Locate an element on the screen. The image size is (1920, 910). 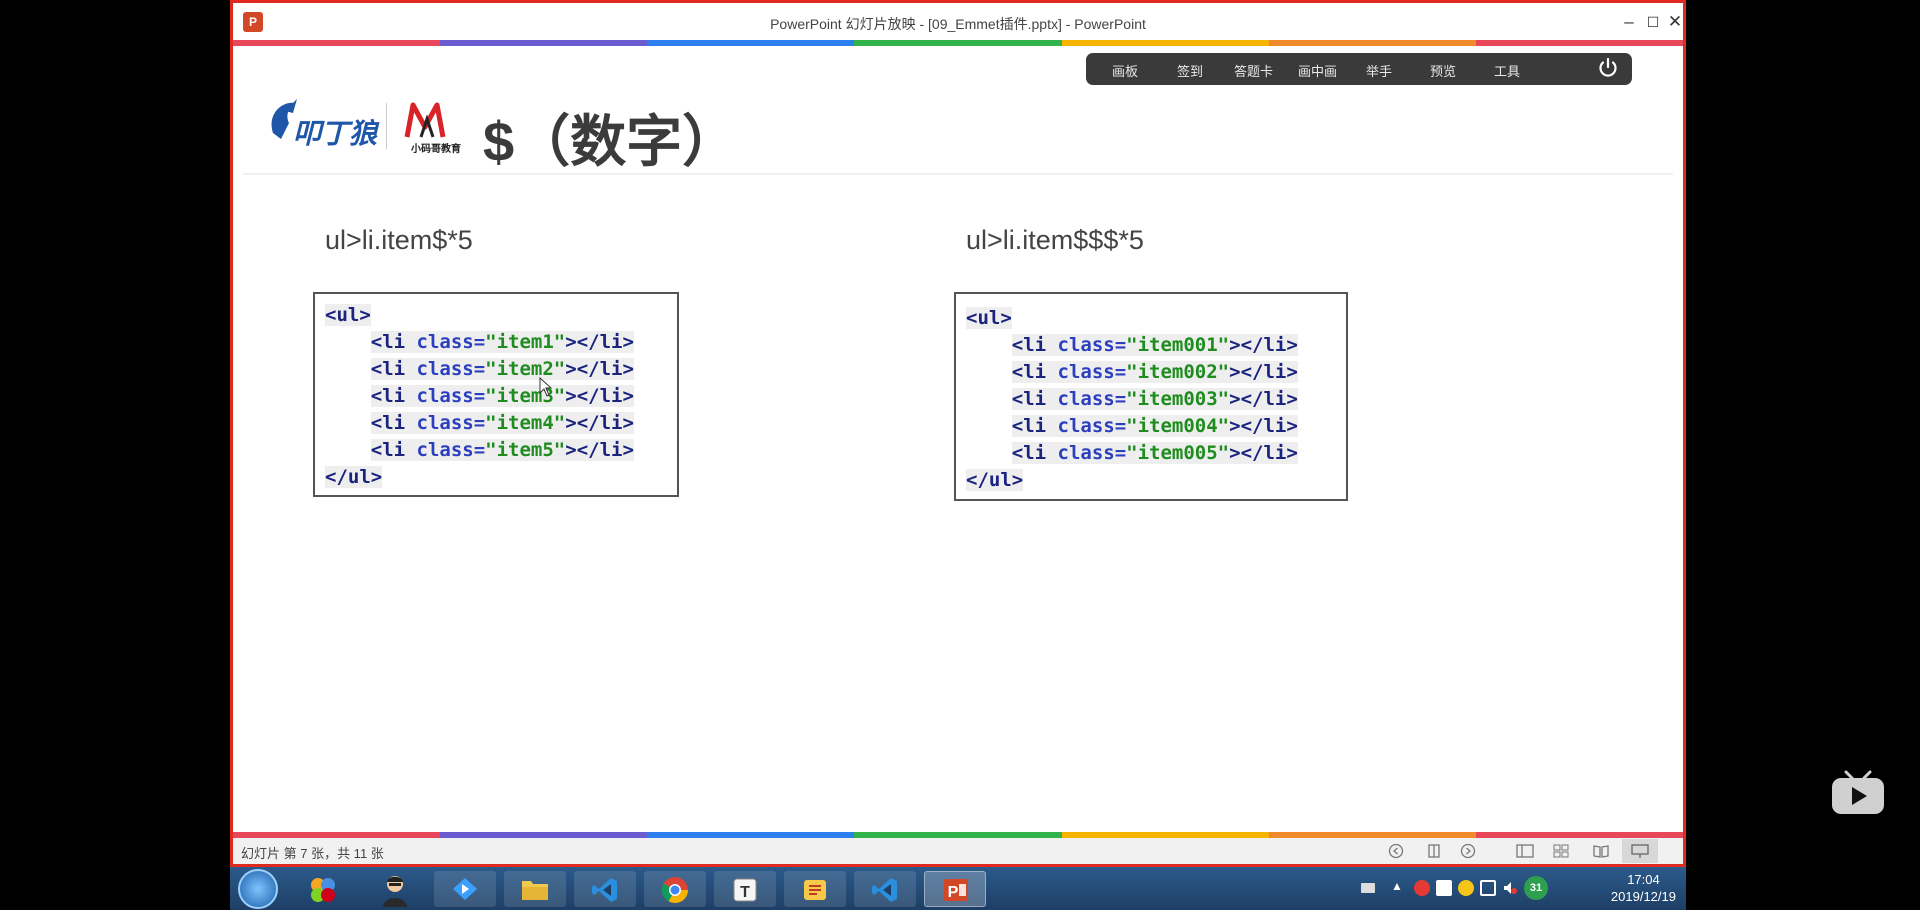
start-button is located at coordinates (258, 889).